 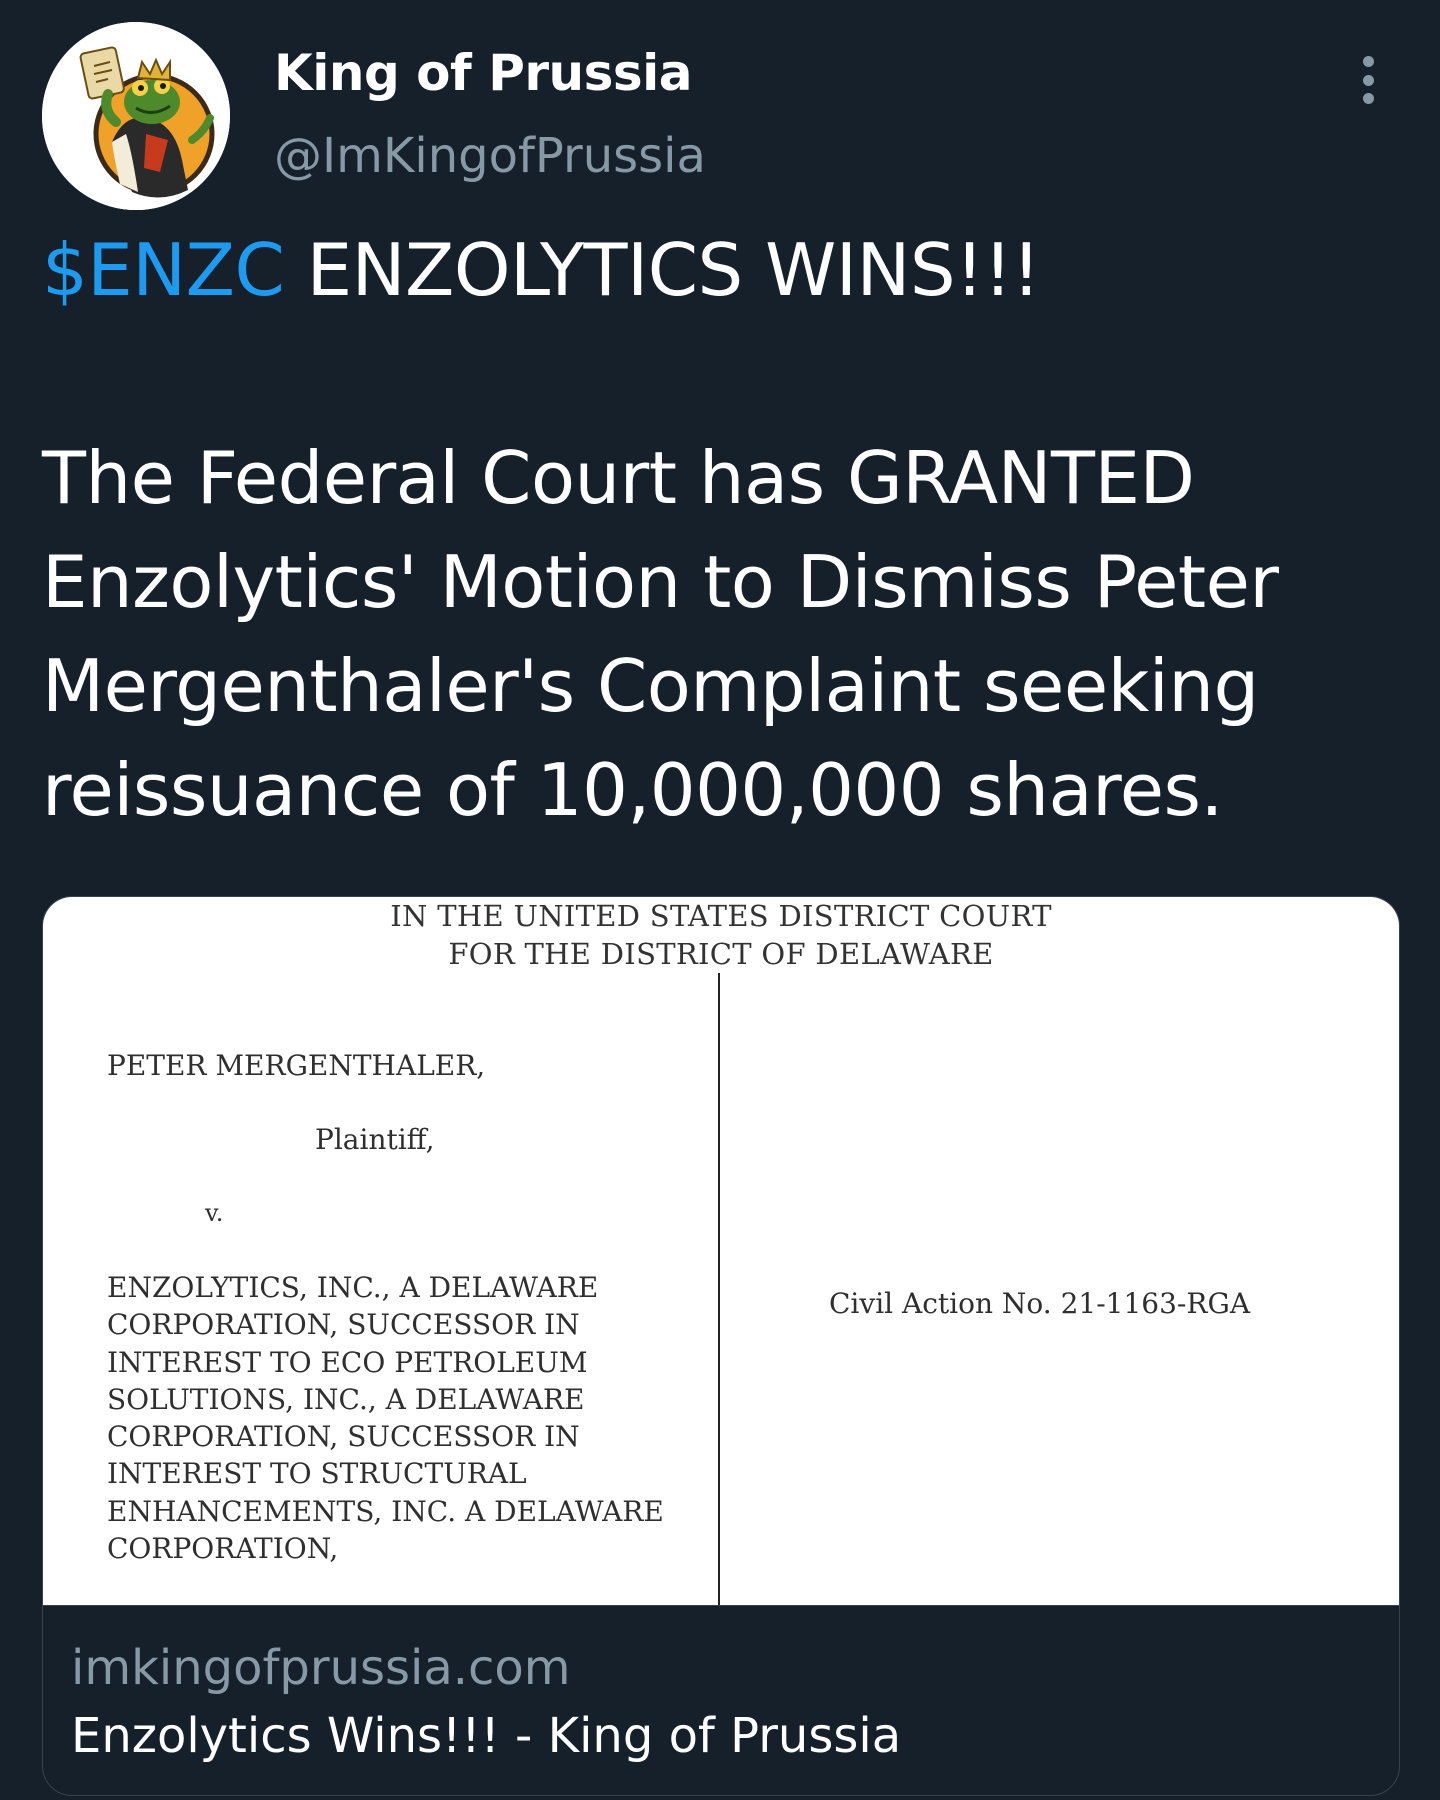 What do you see at coordinates (296, 1065) in the screenshot?
I see `plaintiff-name: PETER MERGENTHALER,` at bounding box center [296, 1065].